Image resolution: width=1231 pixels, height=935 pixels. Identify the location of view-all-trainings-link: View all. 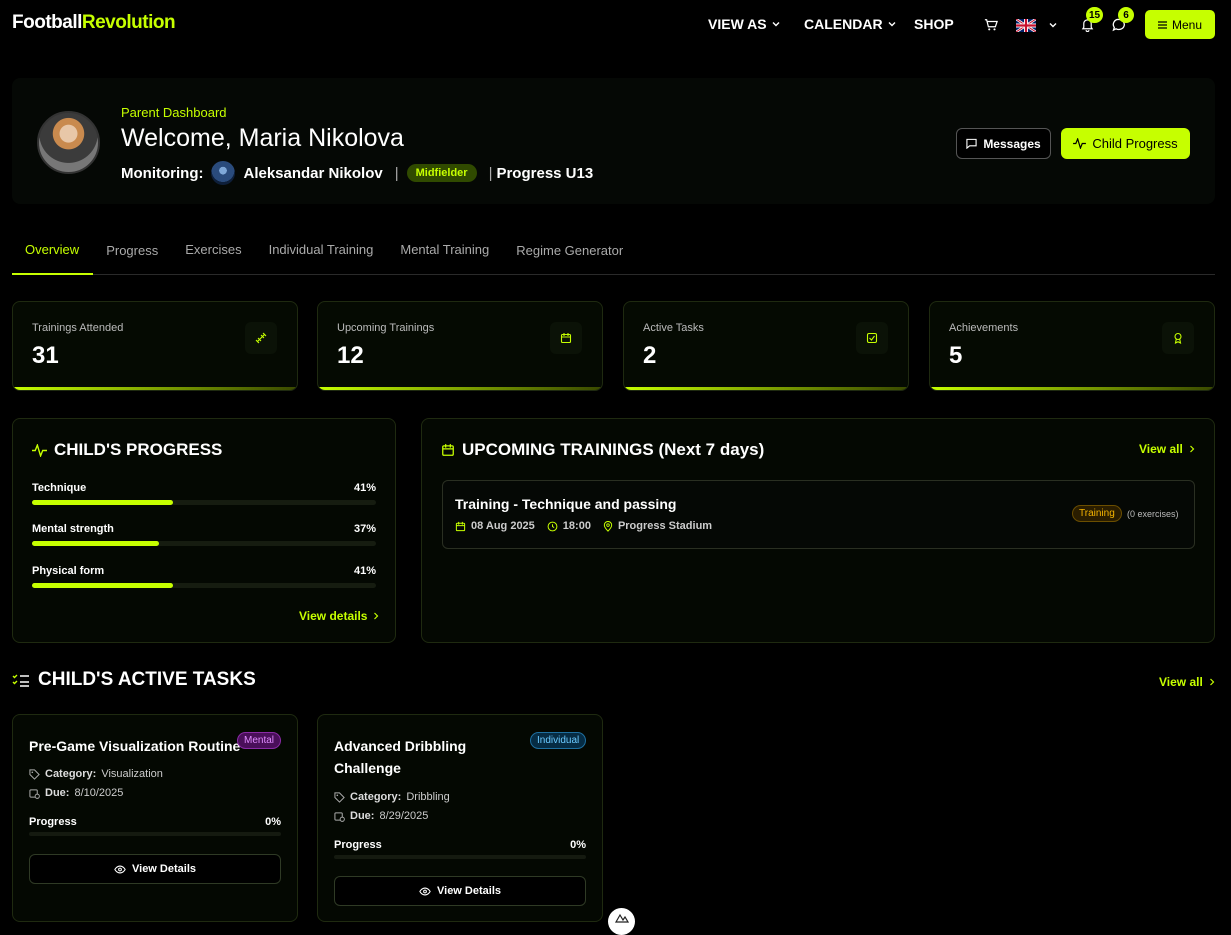
(1167, 449).